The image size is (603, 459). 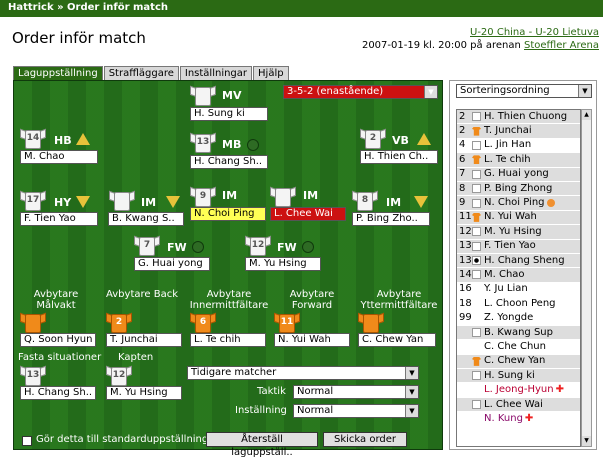 I want to click on sort-order-value: Sorteringsordning, so click(x=505, y=90).